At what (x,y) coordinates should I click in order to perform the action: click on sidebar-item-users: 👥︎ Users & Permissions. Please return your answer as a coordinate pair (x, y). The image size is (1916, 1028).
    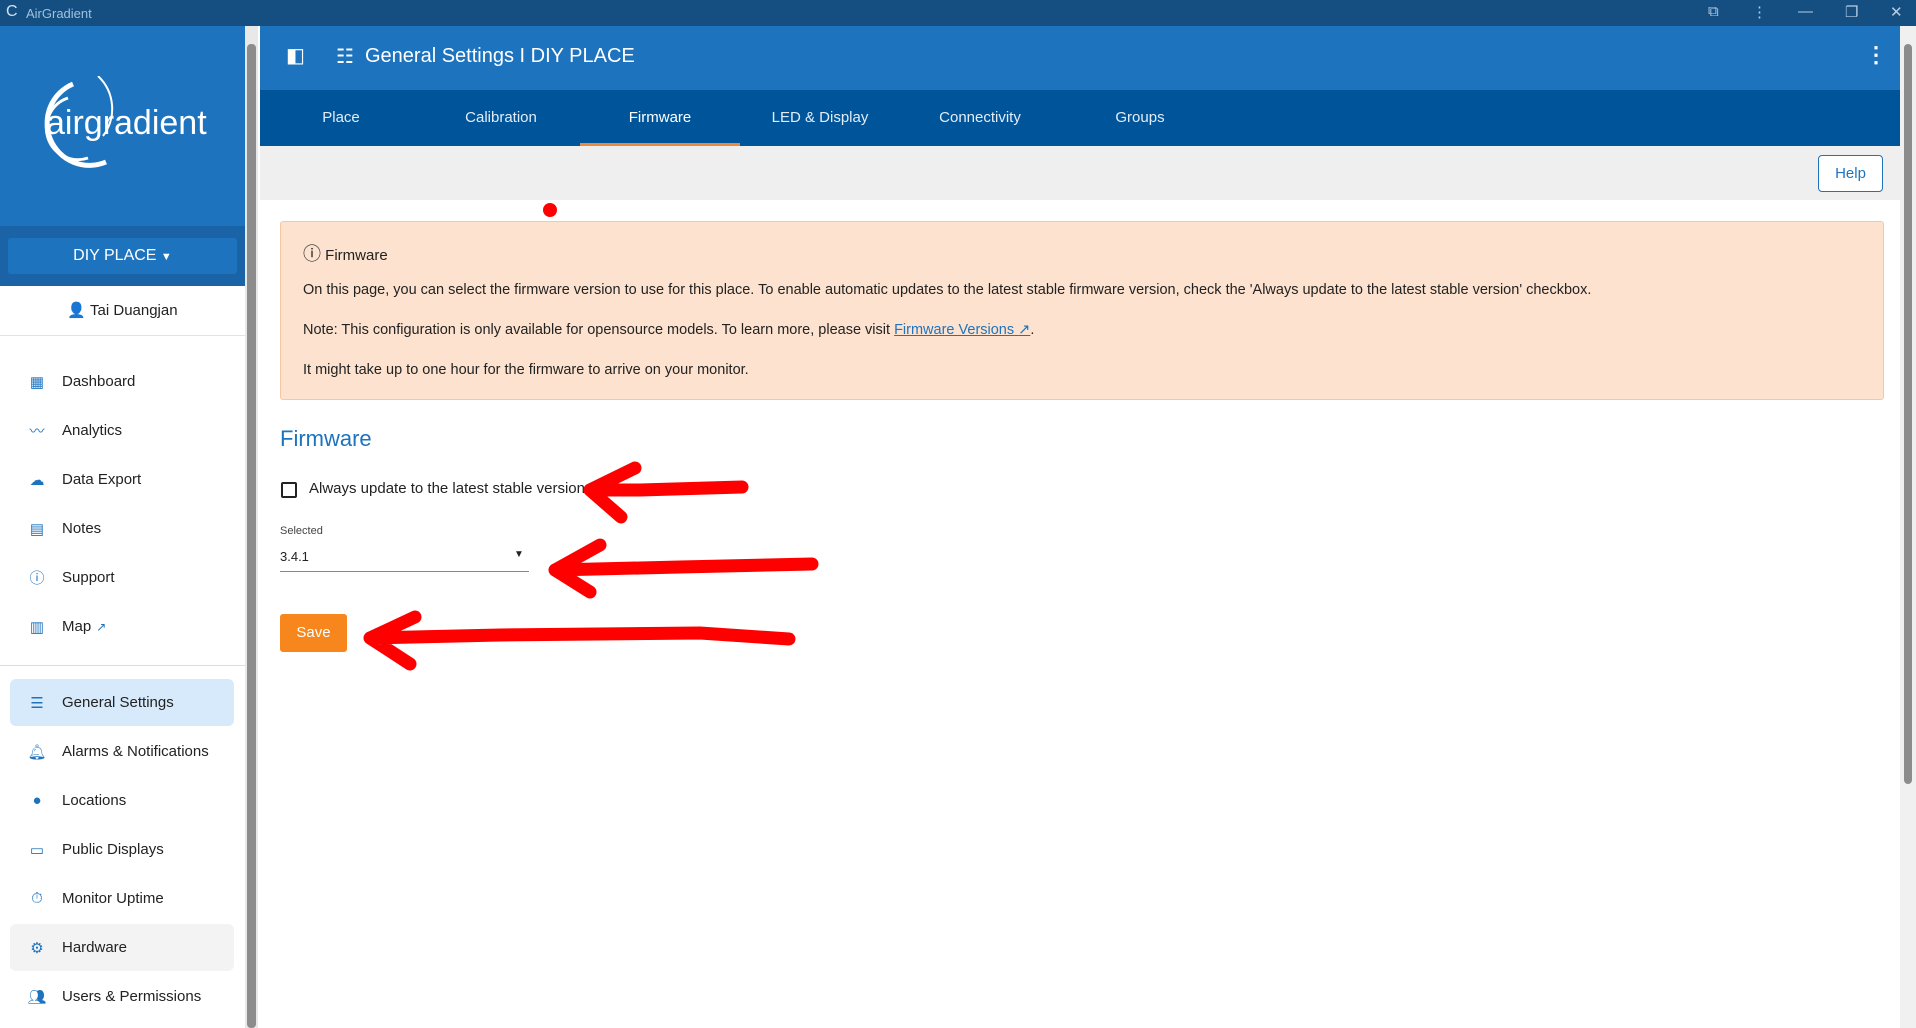
    Looking at the image, I should click on (122, 996).